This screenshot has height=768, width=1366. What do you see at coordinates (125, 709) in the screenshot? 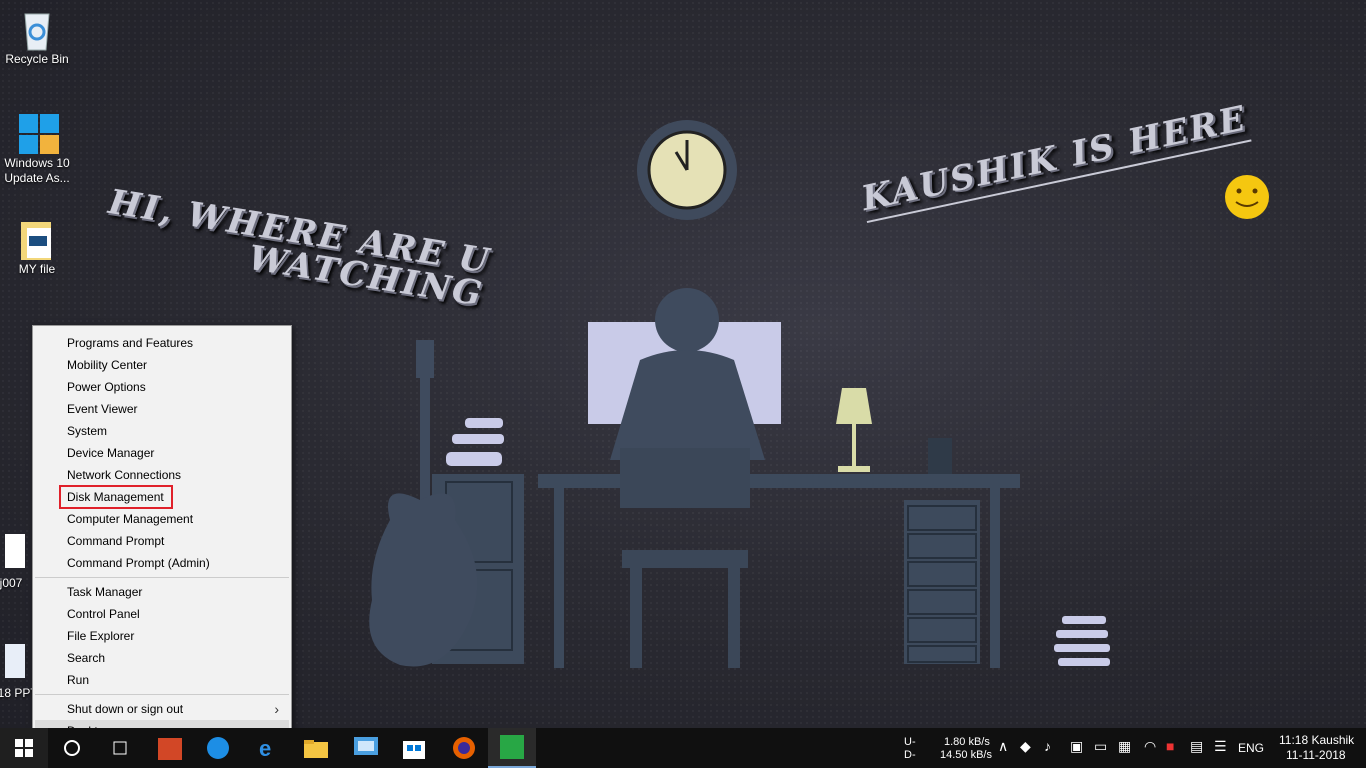
I see `shut-down-label: Shut down or sign out` at bounding box center [125, 709].